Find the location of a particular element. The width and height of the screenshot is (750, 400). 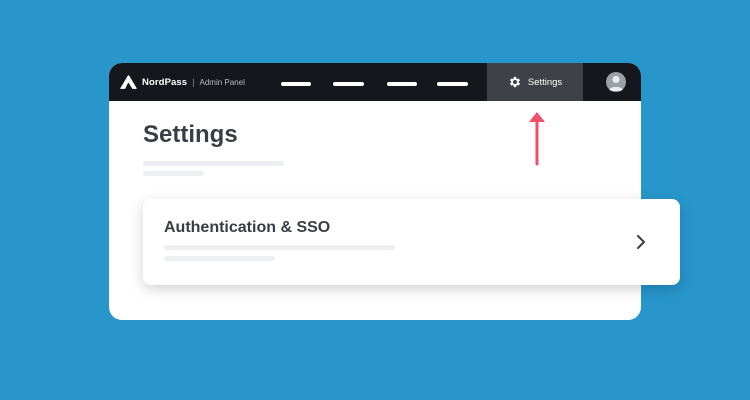

card-title: Authentication & SSO is located at coordinates (247, 227).